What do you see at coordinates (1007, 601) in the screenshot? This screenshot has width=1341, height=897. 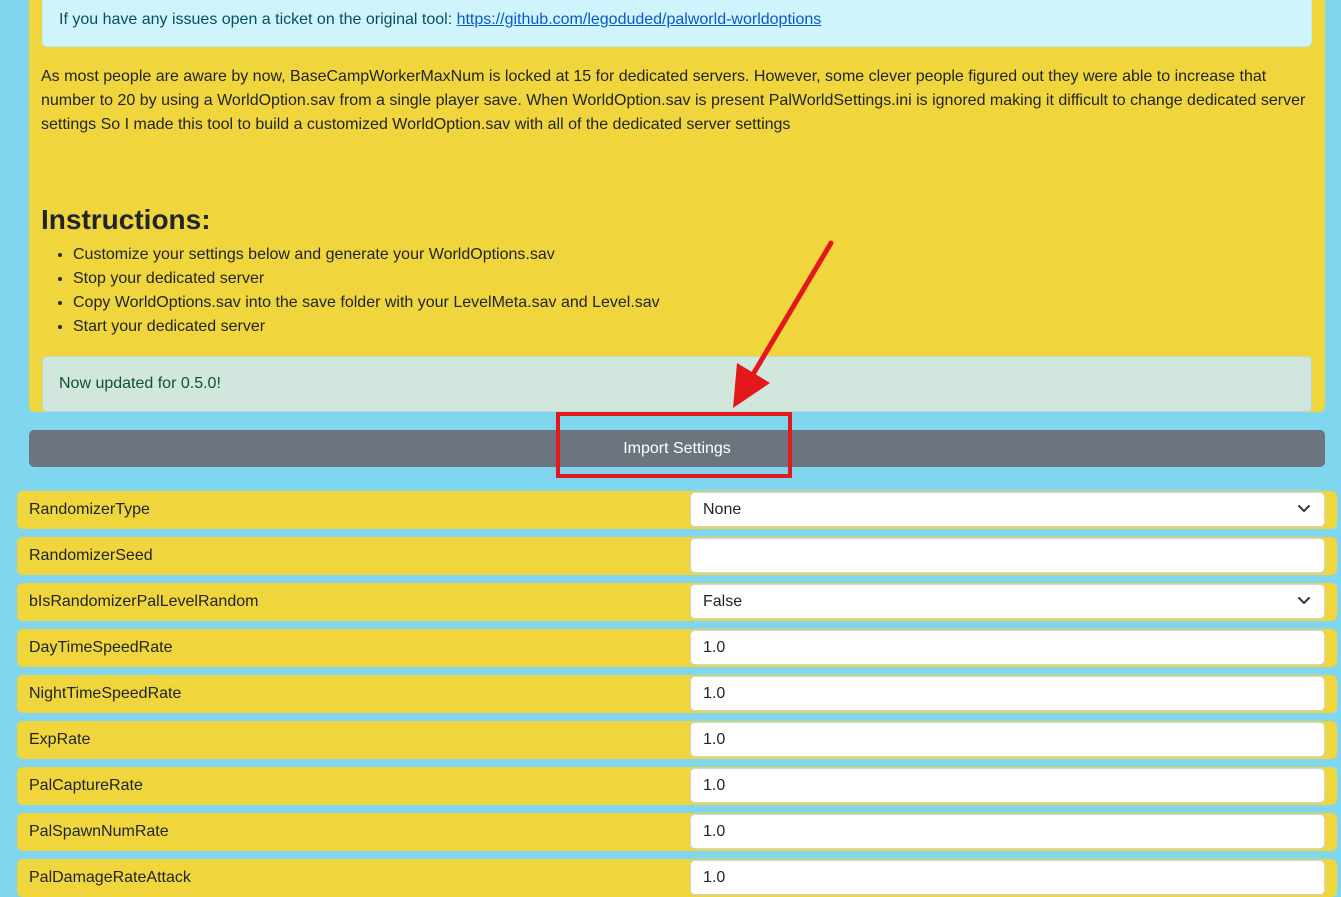 I see `randomizer-pal-level-random-select: False` at bounding box center [1007, 601].